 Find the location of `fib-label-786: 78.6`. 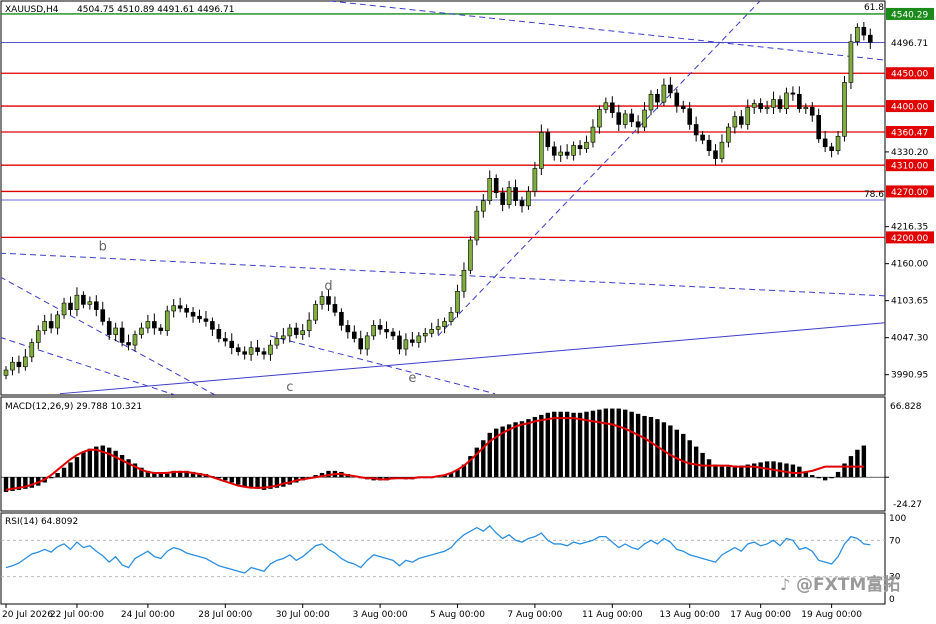

fib-label-786: 78.6 is located at coordinates (874, 195).